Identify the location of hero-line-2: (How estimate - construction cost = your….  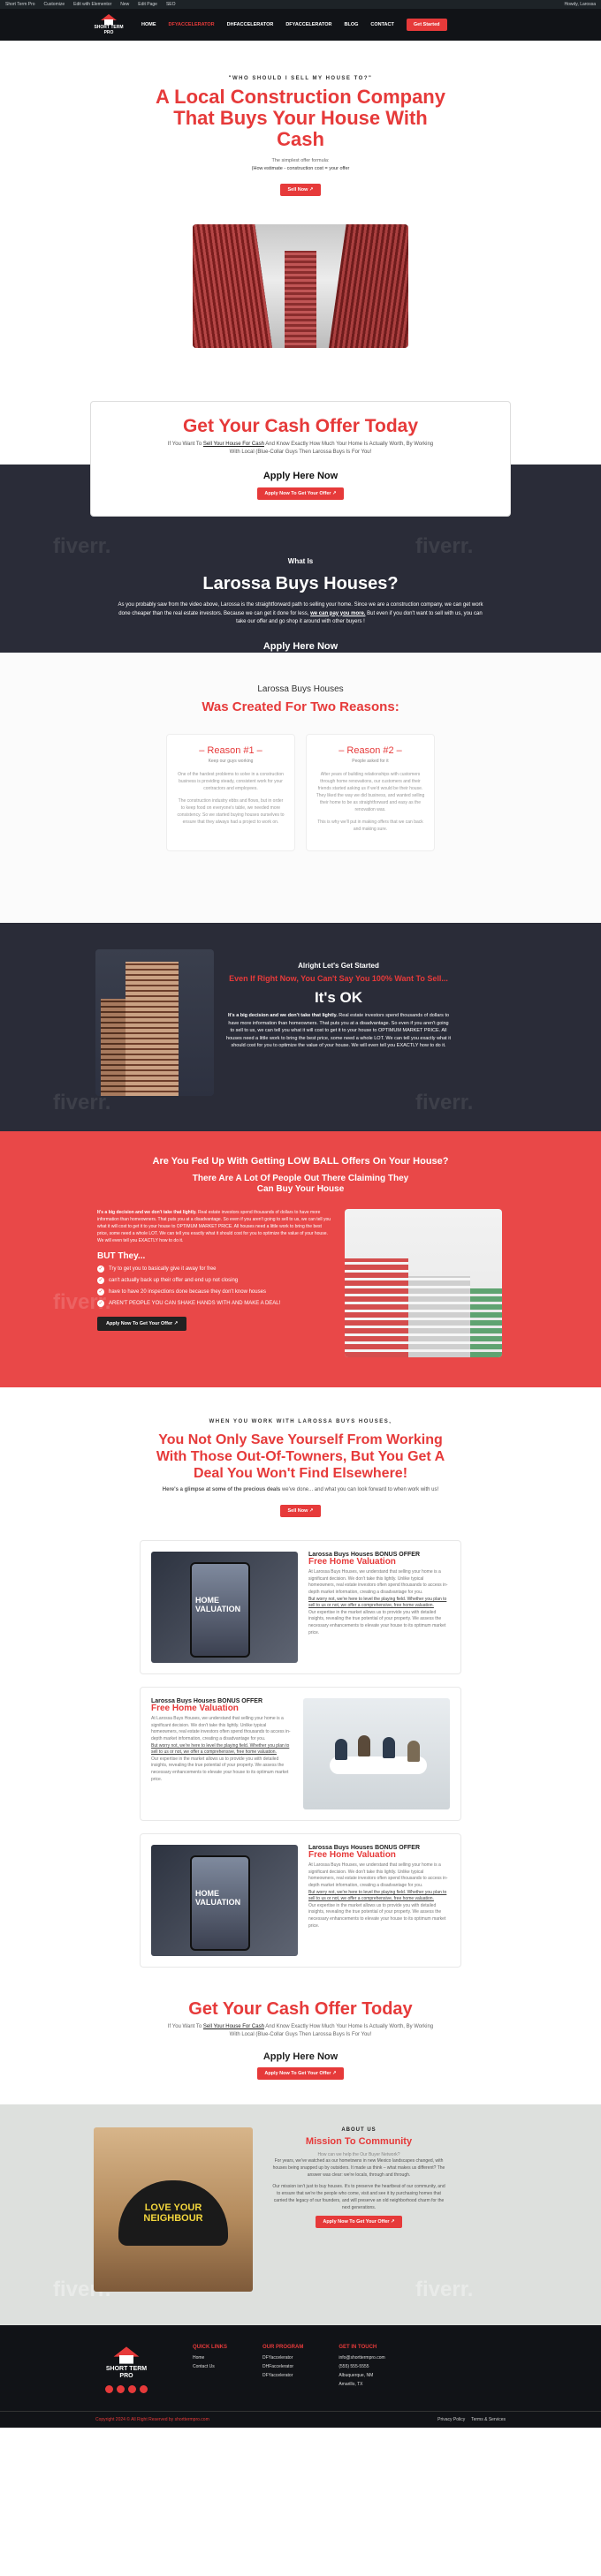
(301, 169).